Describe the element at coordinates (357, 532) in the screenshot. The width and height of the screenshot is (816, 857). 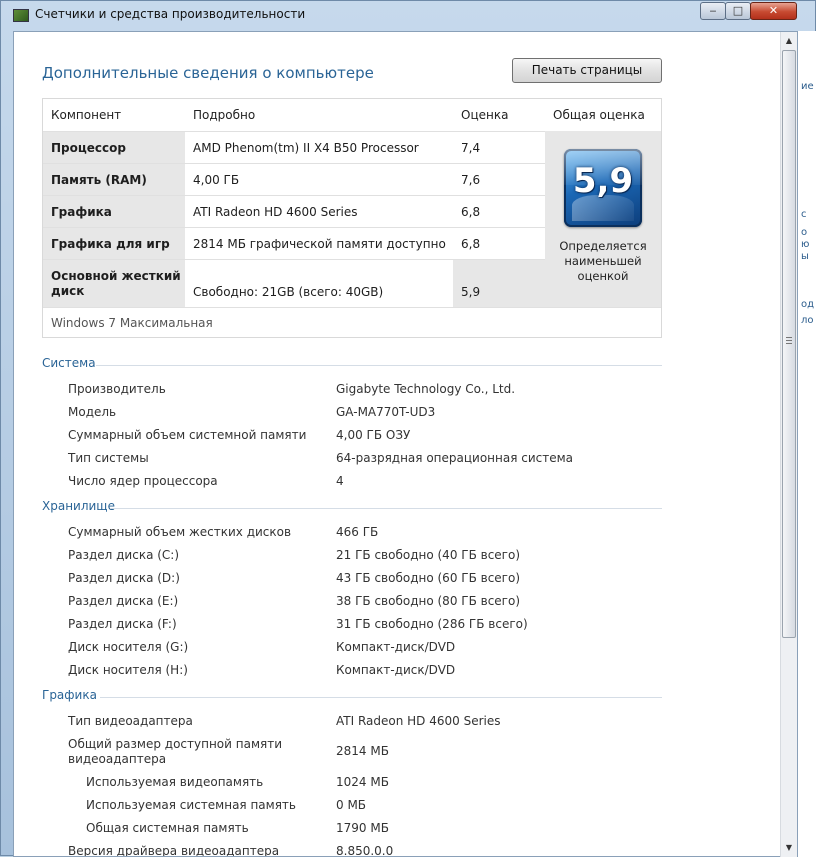
I see `storage-value: 466 ГБ` at that location.